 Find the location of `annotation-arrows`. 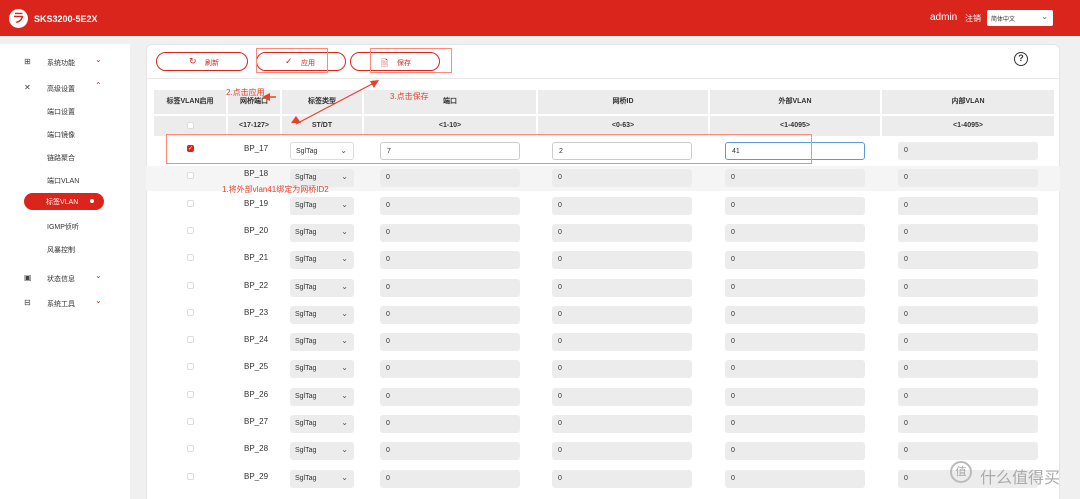

annotation-arrows is located at coordinates (320, 102).